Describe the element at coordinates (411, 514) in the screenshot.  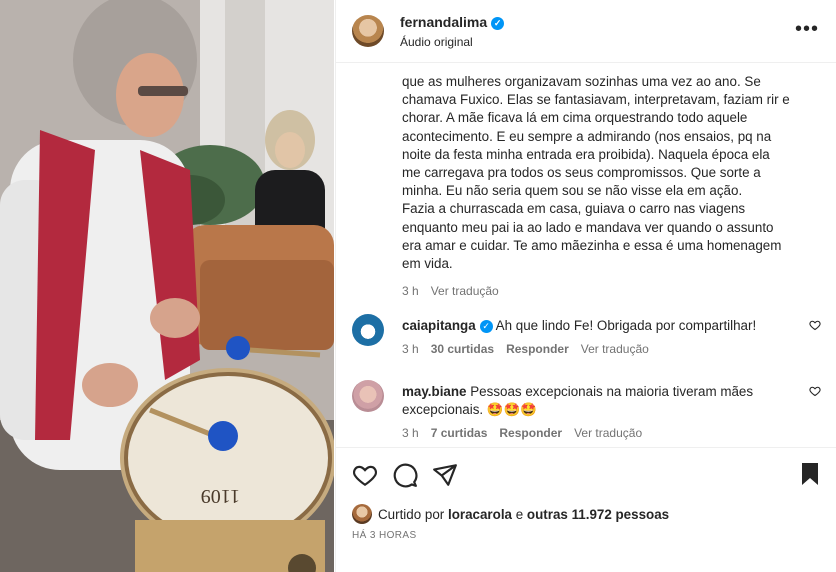
I see `likes-prefix: Curtido por` at that location.